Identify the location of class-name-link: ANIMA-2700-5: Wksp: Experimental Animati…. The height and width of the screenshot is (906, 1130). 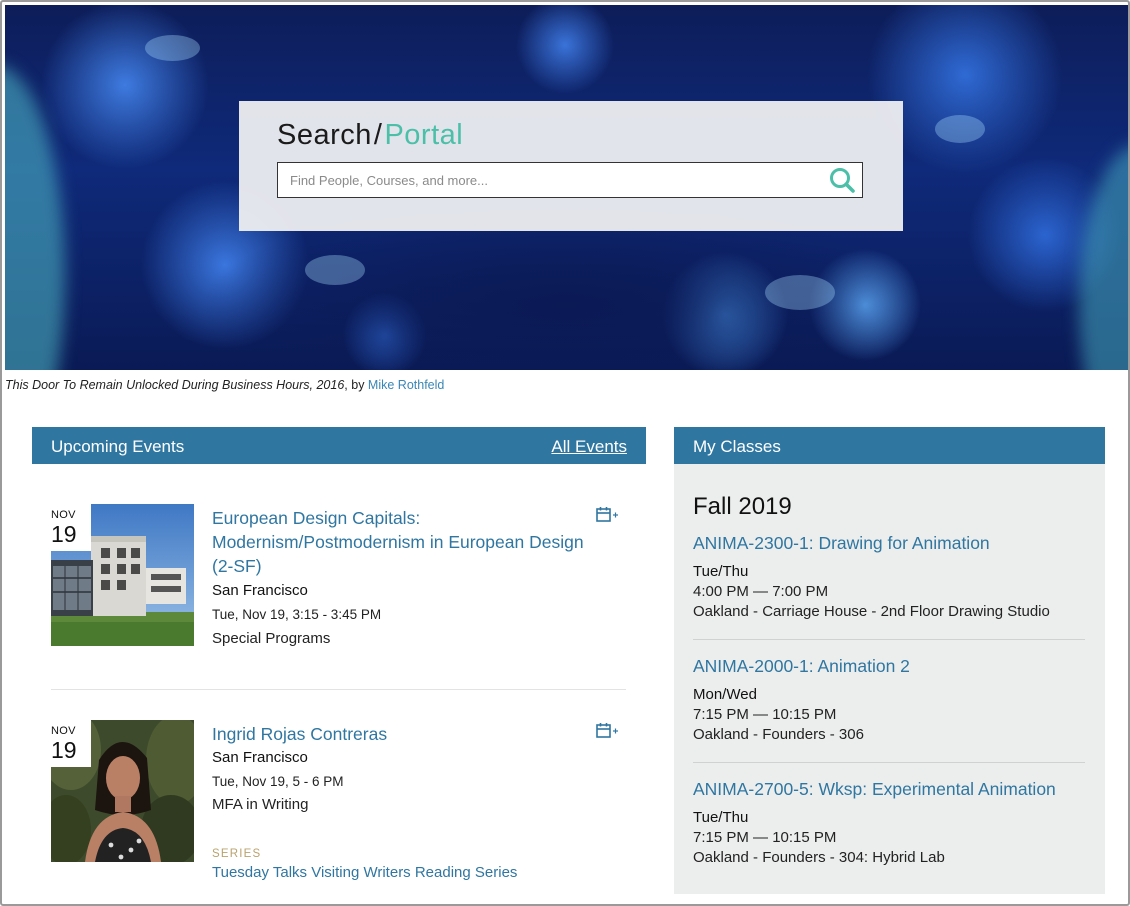
(889, 789).